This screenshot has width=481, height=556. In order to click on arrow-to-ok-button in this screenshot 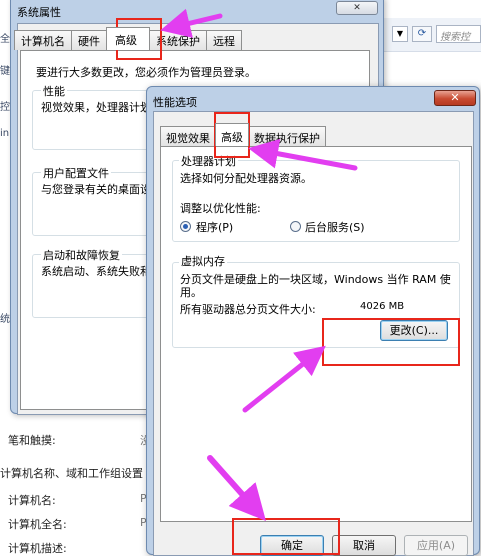, I will do `click(236, 488)`.